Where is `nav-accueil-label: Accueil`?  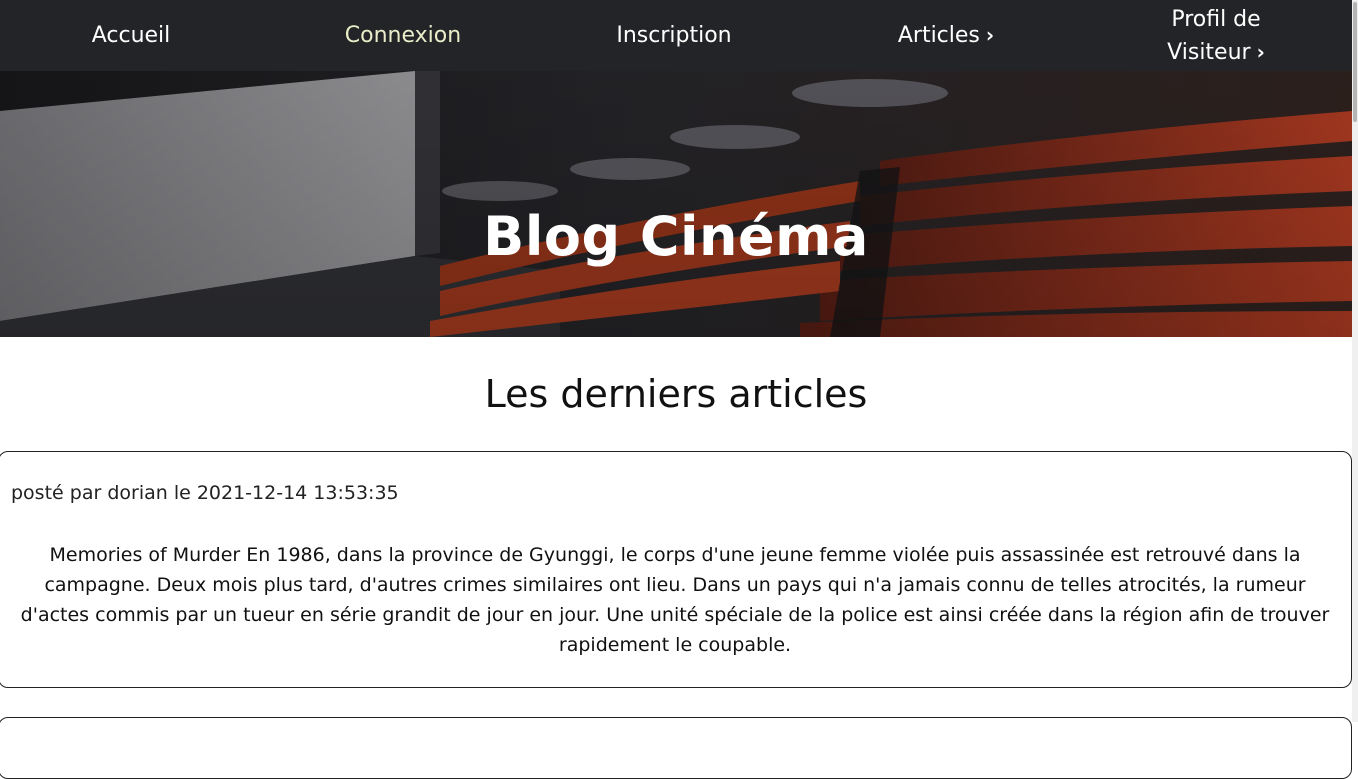
nav-accueil-label: Accueil is located at coordinates (131, 35).